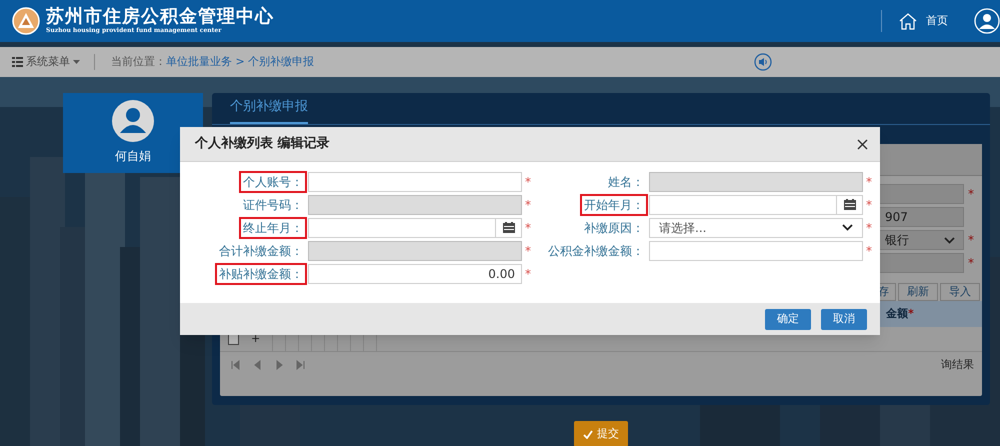 Image resolution: width=1000 pixels, height=446 pixels. I want to click on logo-icon, so click(26, 21).